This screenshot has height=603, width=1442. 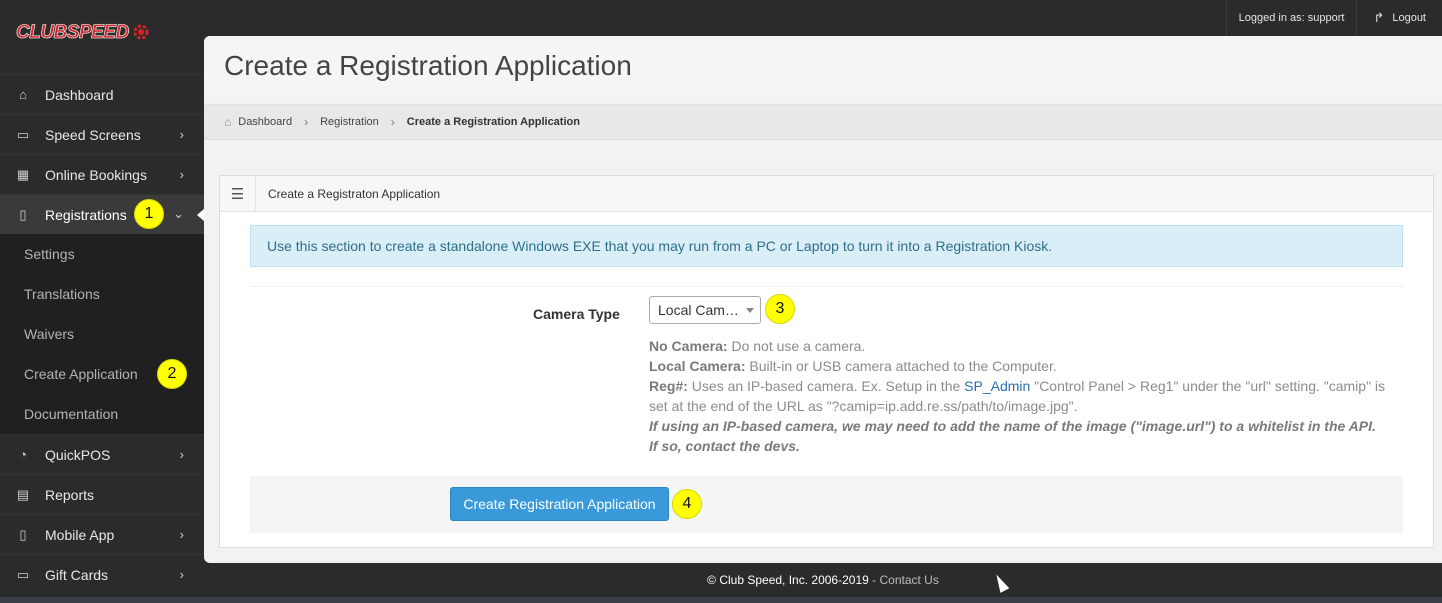 What do you see at coordinates (780, 309) in the screenshot?
I see `annotation-badge-3: 3` at bounding box center [780, 309].